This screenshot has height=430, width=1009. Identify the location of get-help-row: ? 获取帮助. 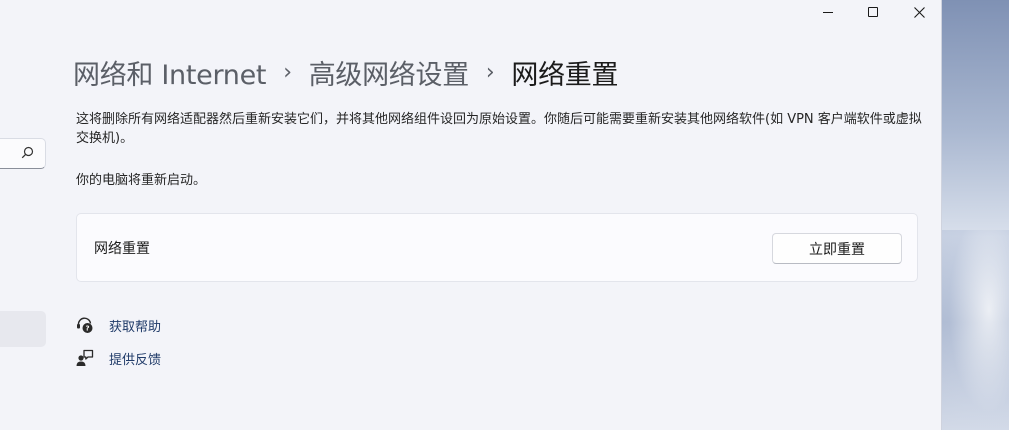
(118, 325).